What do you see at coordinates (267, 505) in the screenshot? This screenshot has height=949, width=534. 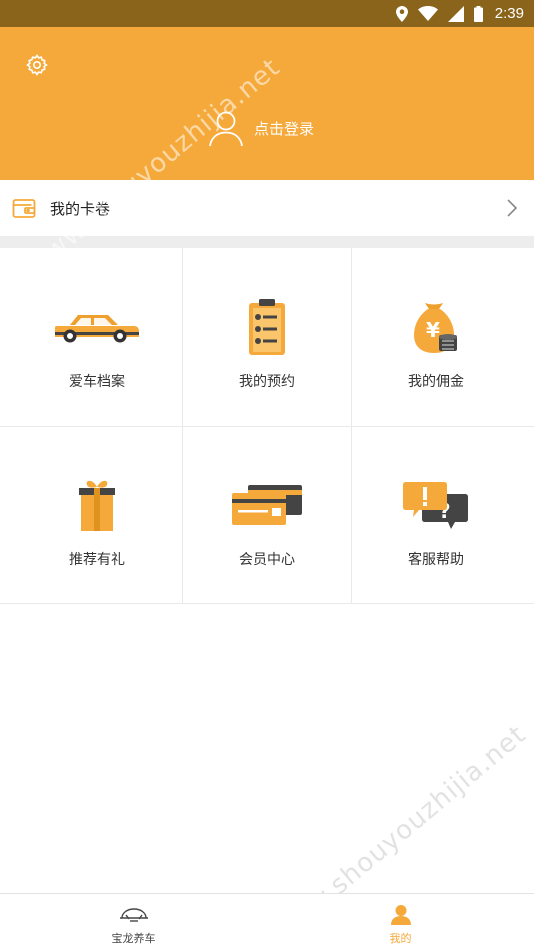 I see `member-card-icon` at bounding box center [267, 505].